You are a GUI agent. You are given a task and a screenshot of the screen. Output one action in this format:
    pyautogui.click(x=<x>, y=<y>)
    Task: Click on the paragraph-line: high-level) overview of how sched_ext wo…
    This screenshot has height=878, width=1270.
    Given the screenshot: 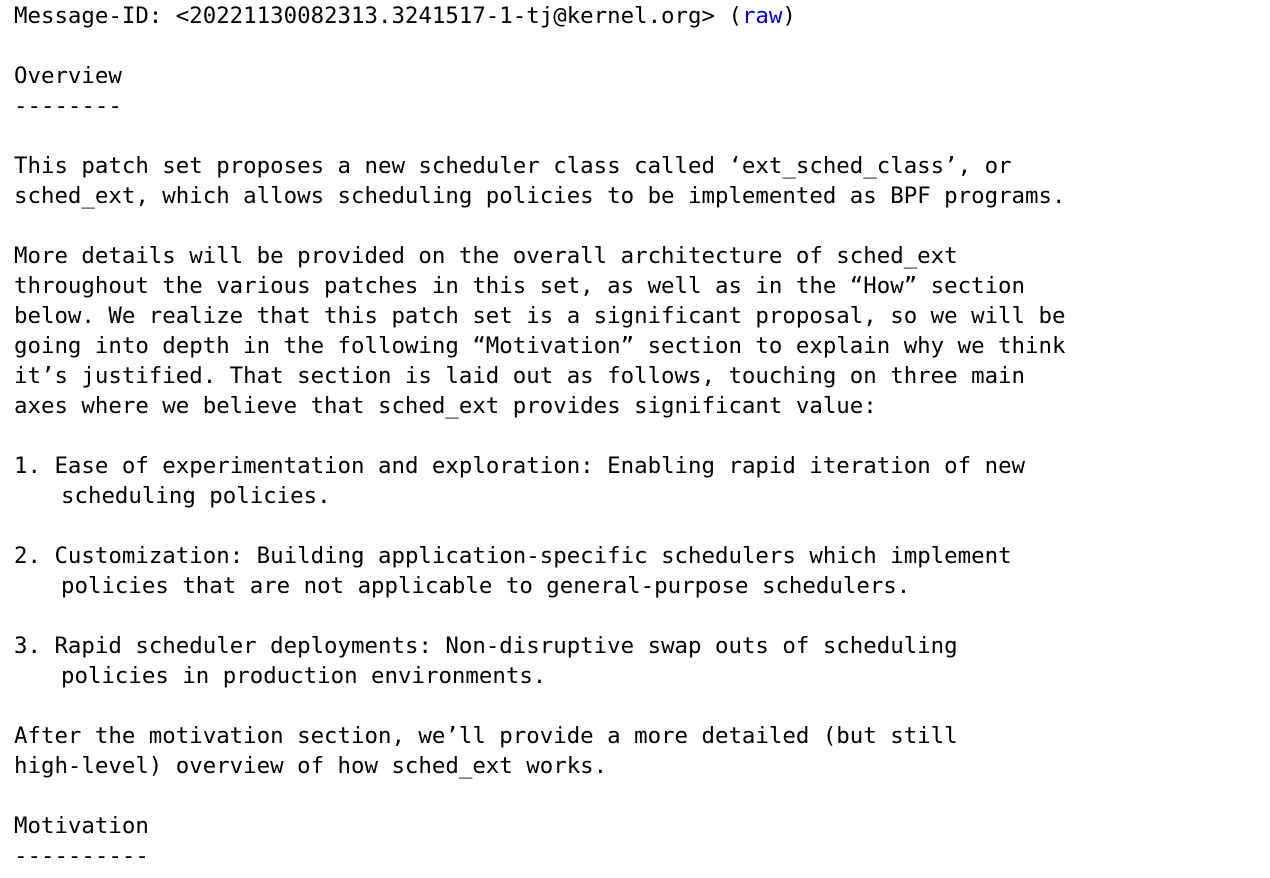 What is the action you would take?
    pyautogui.click(x=311, y=766)
    